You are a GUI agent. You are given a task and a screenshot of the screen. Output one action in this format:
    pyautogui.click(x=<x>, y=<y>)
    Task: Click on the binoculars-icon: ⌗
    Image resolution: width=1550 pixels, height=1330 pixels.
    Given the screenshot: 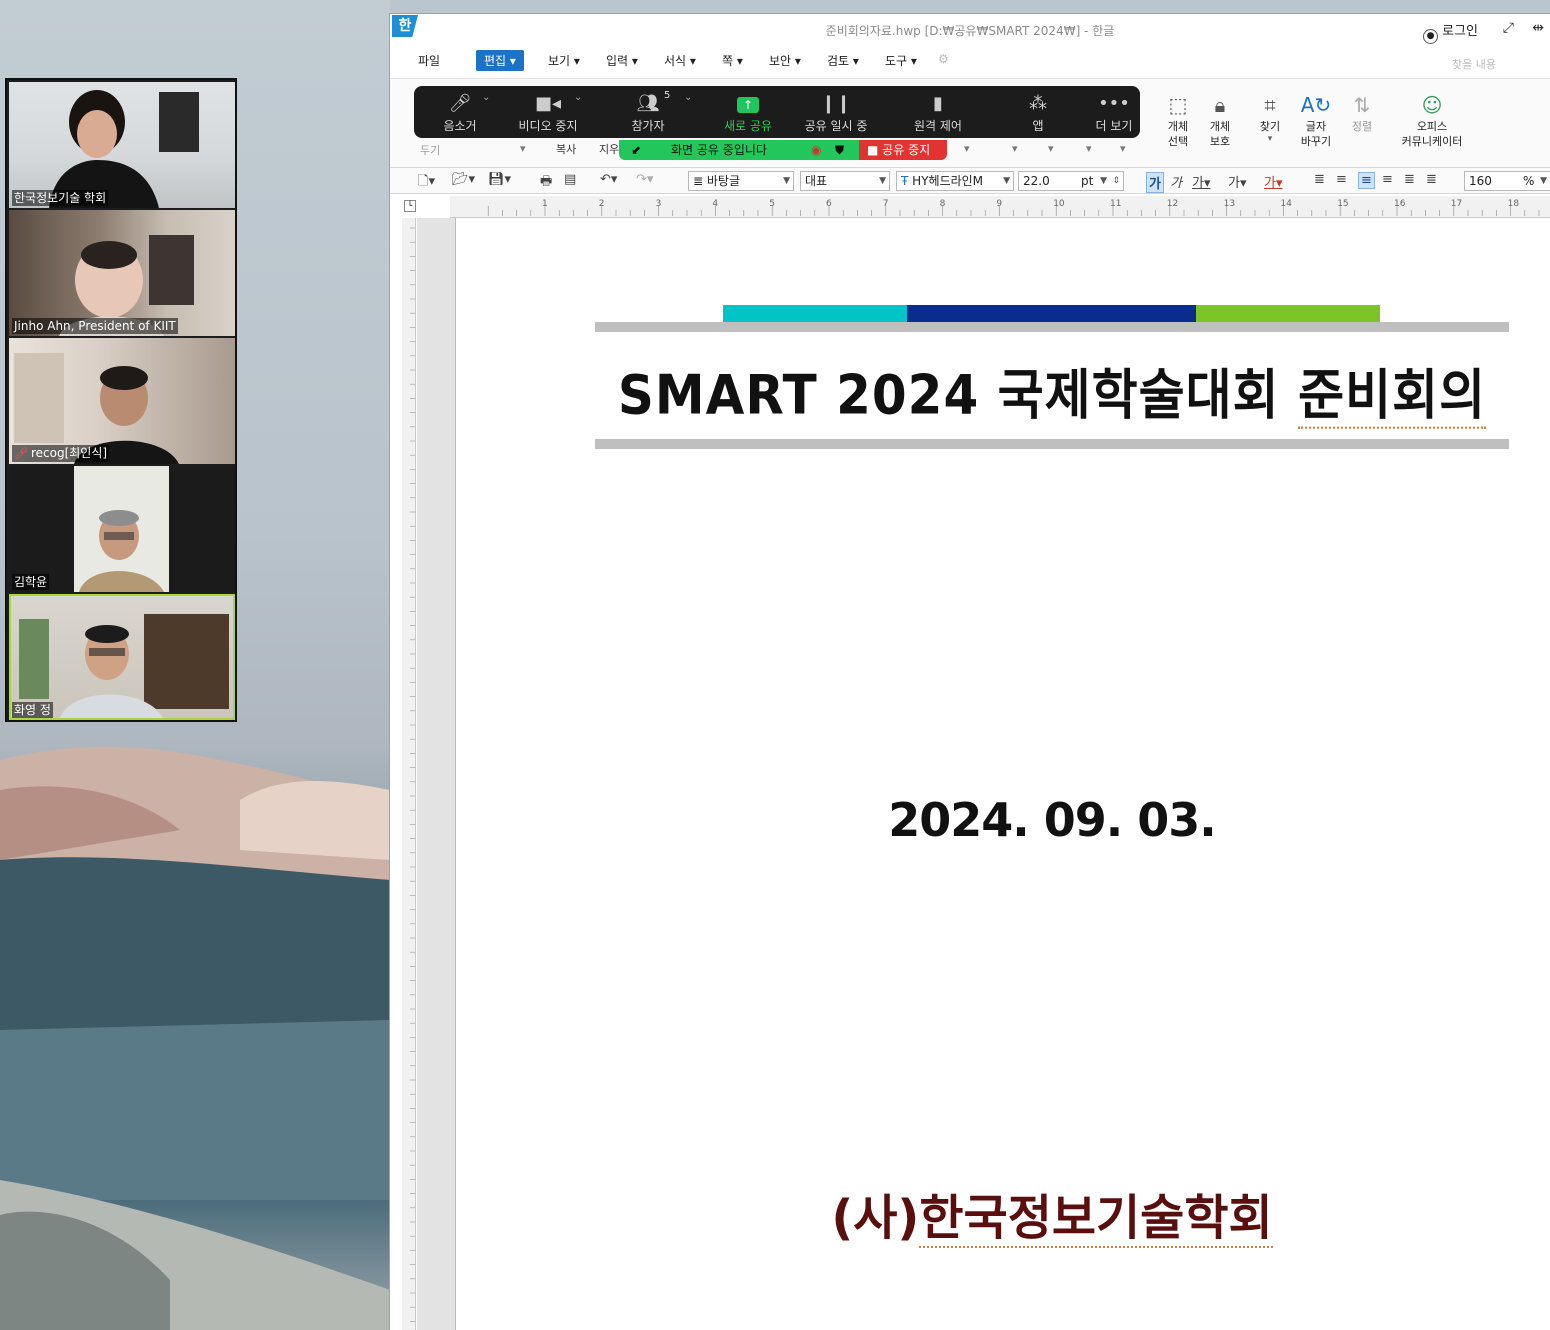 What is the action you would take?
    pyautogui.click(x=1270, y=105)
    